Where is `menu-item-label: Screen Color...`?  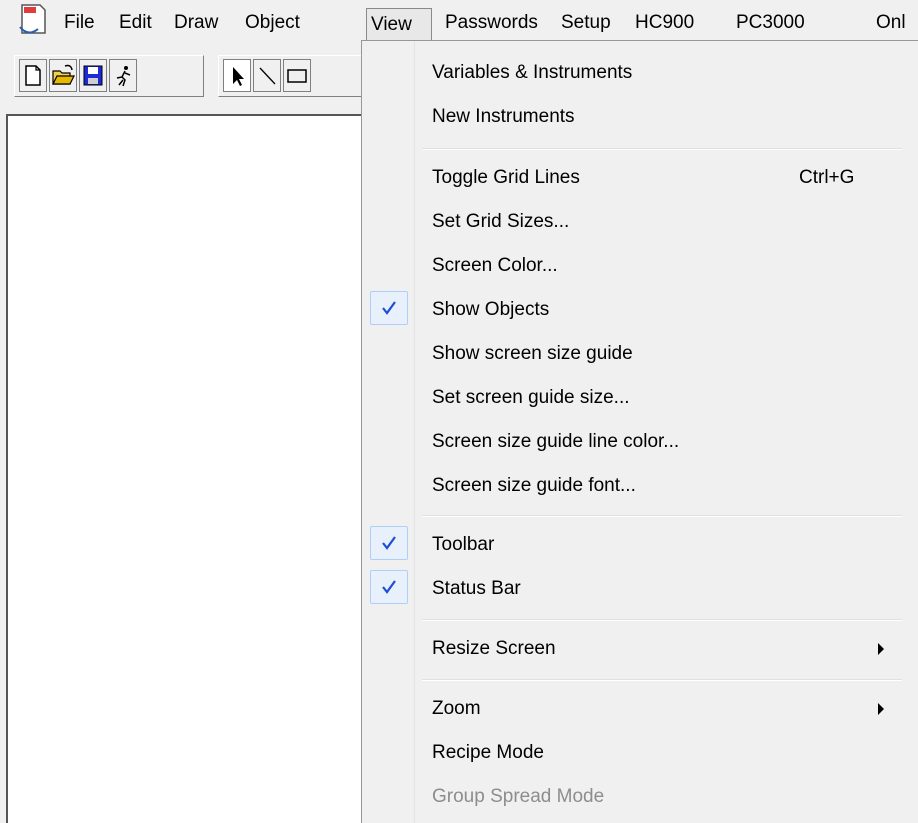 menu-item-label: Screen Color... is located at coordinates (495, 265).